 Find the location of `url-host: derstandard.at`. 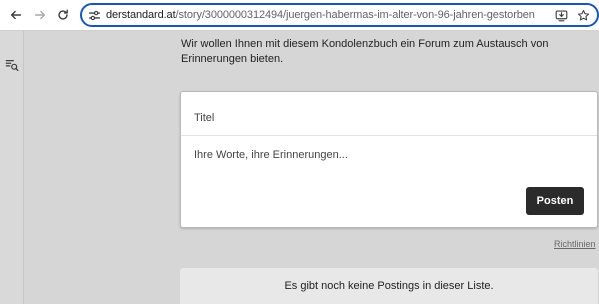

url-host: derstandard.at is located at coordinates (141, 15).